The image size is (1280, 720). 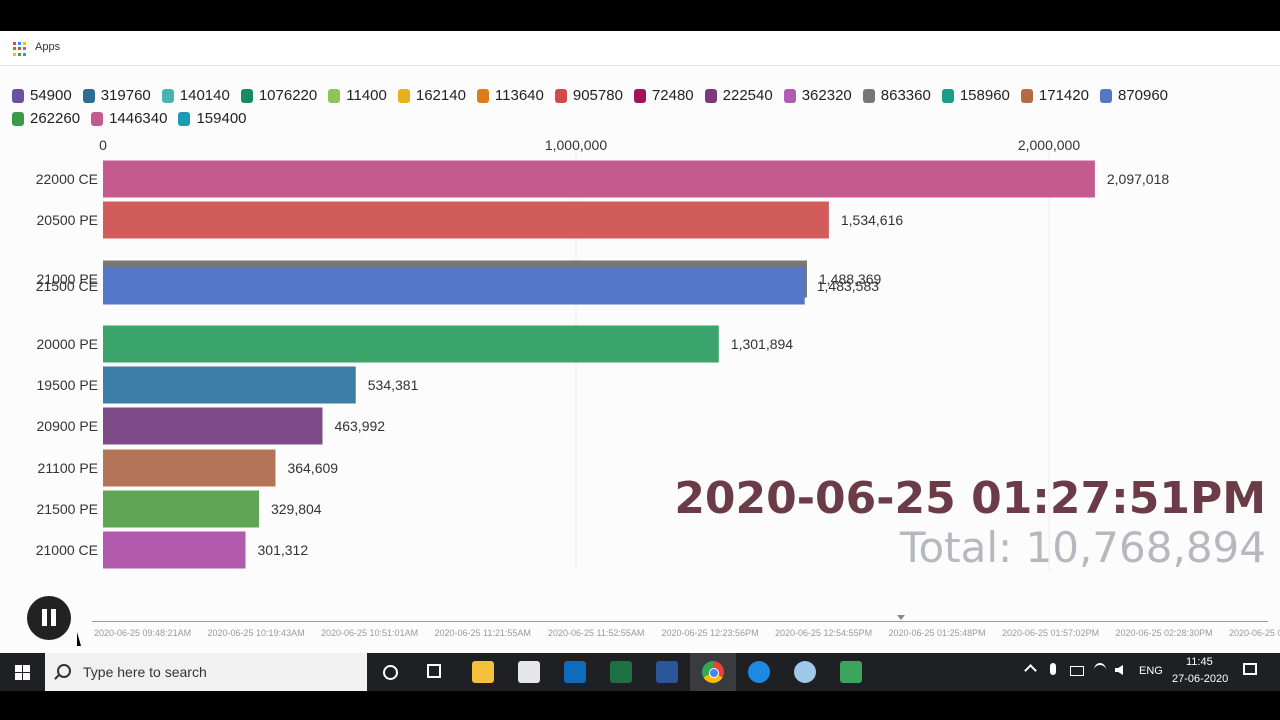 I want to click on volume-icon, so click(x=1119, y=670).